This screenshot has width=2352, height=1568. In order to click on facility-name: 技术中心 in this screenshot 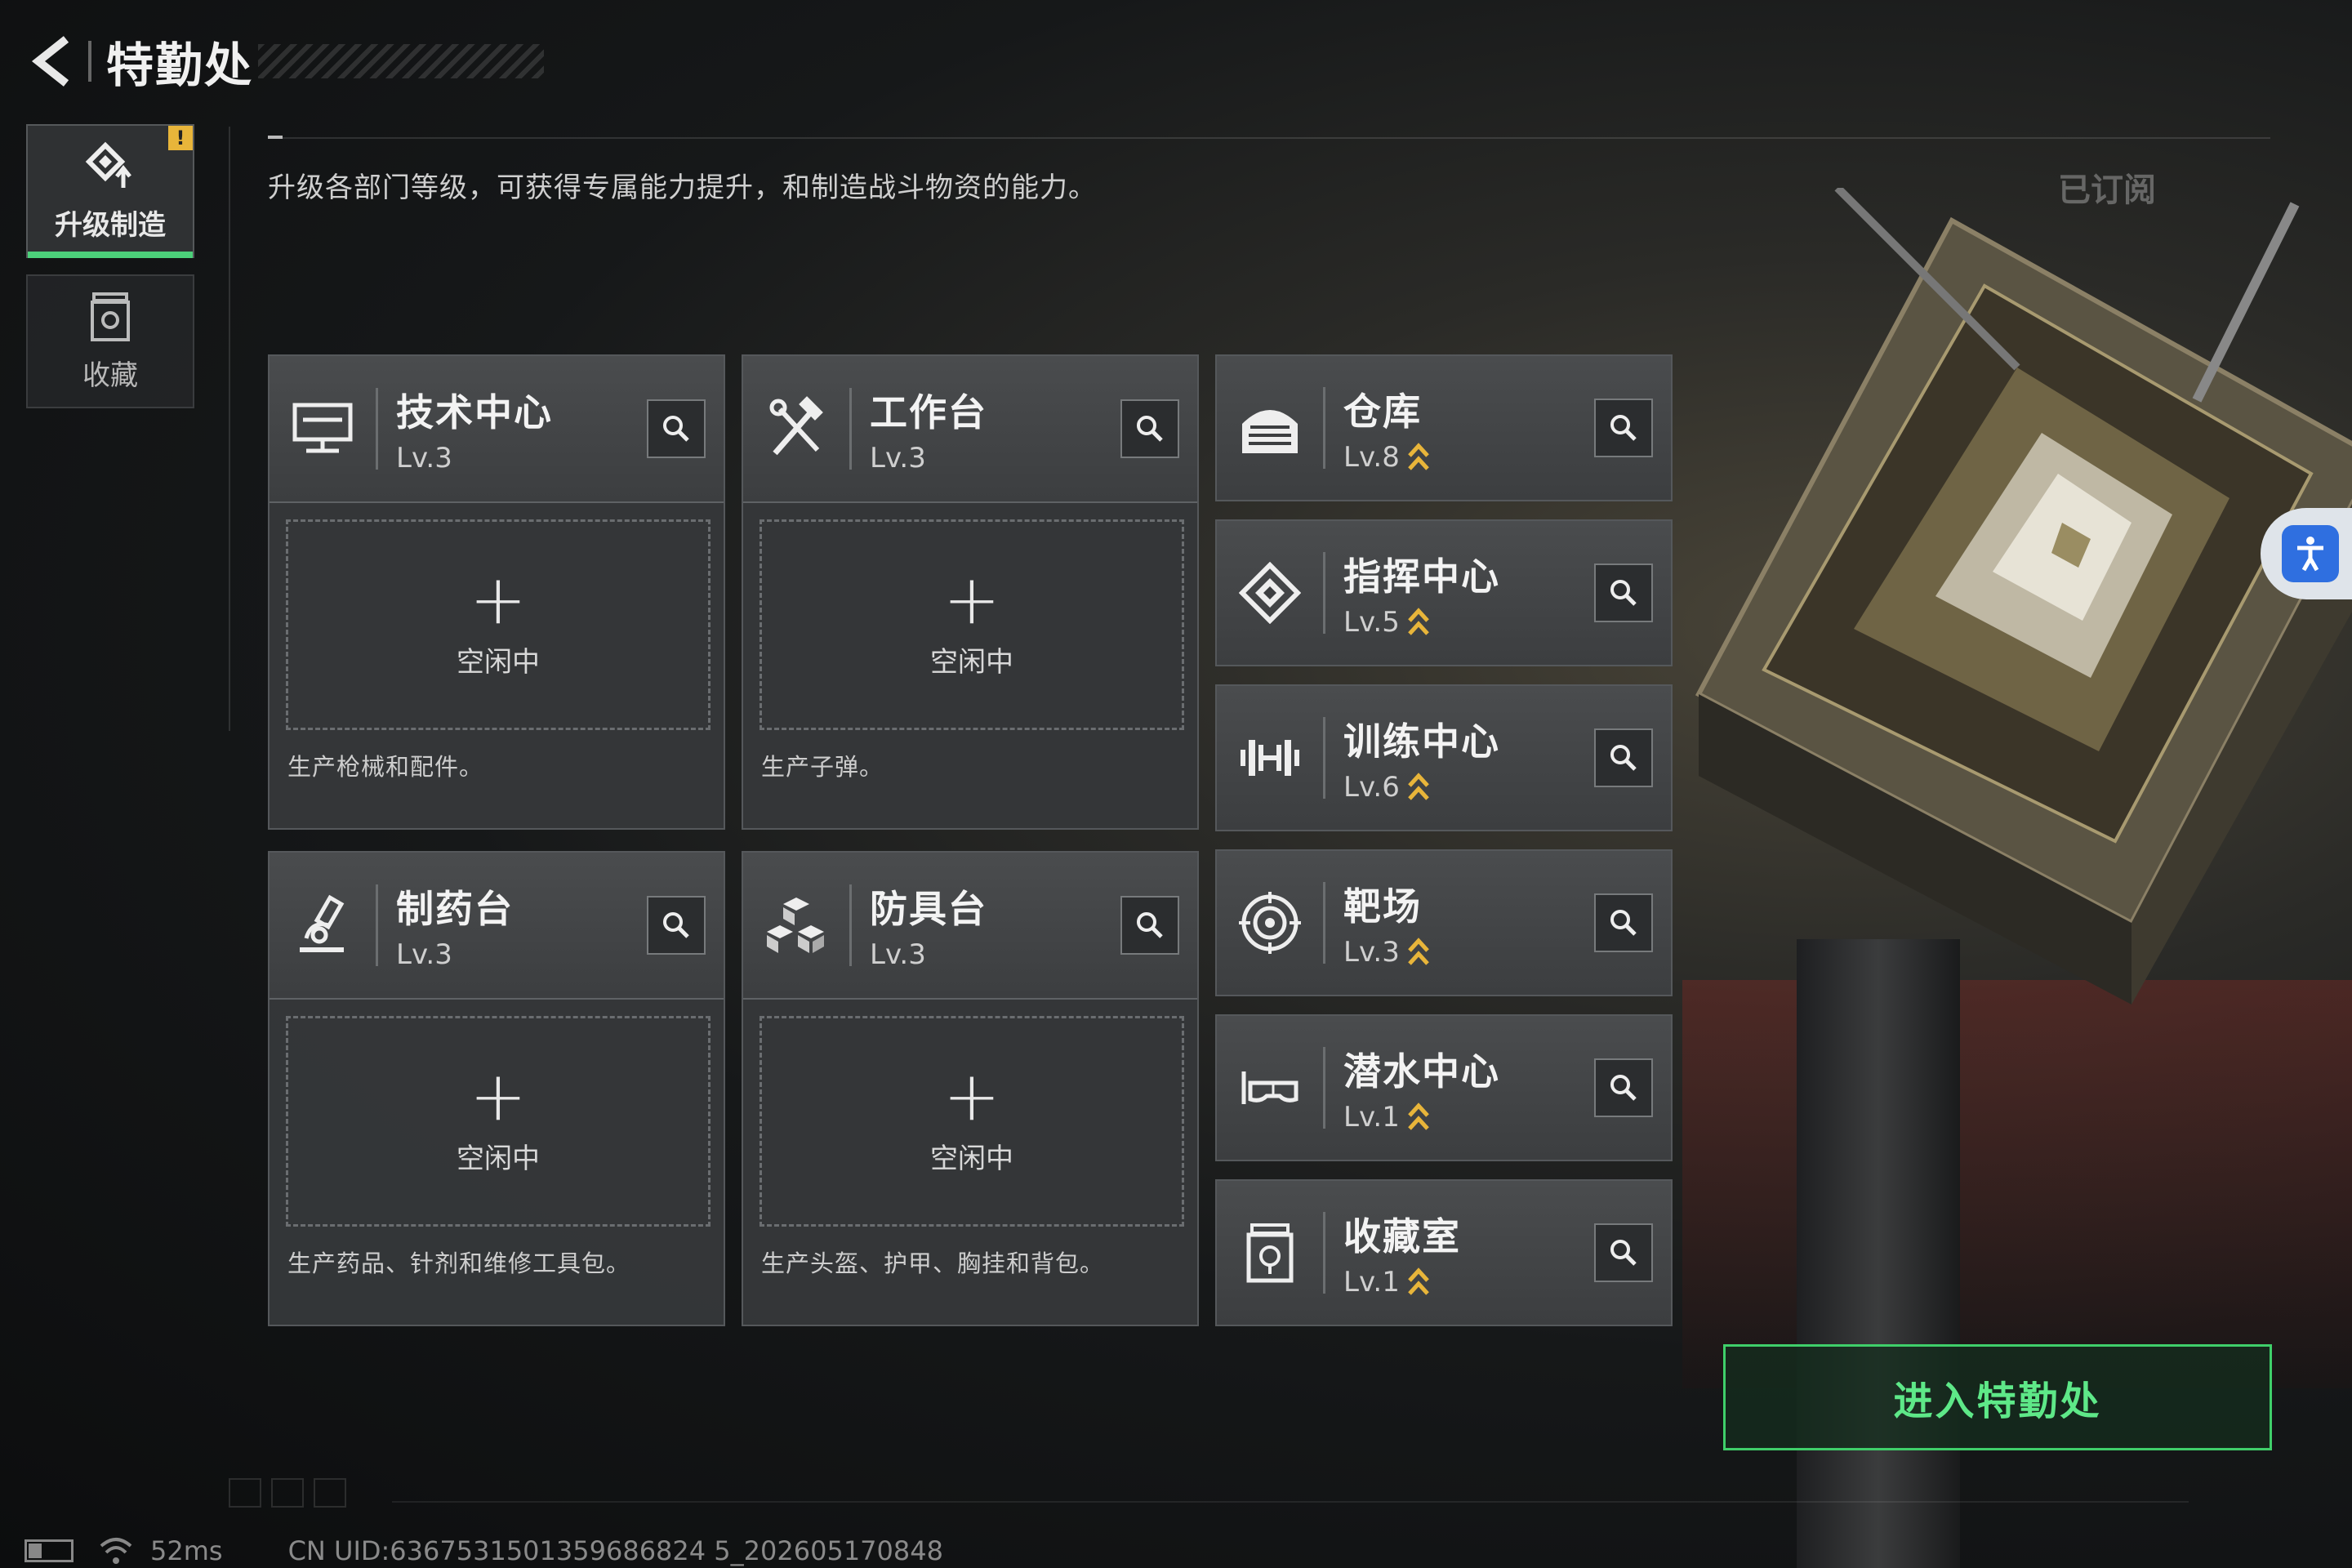, I will do `click(474, 412)`.